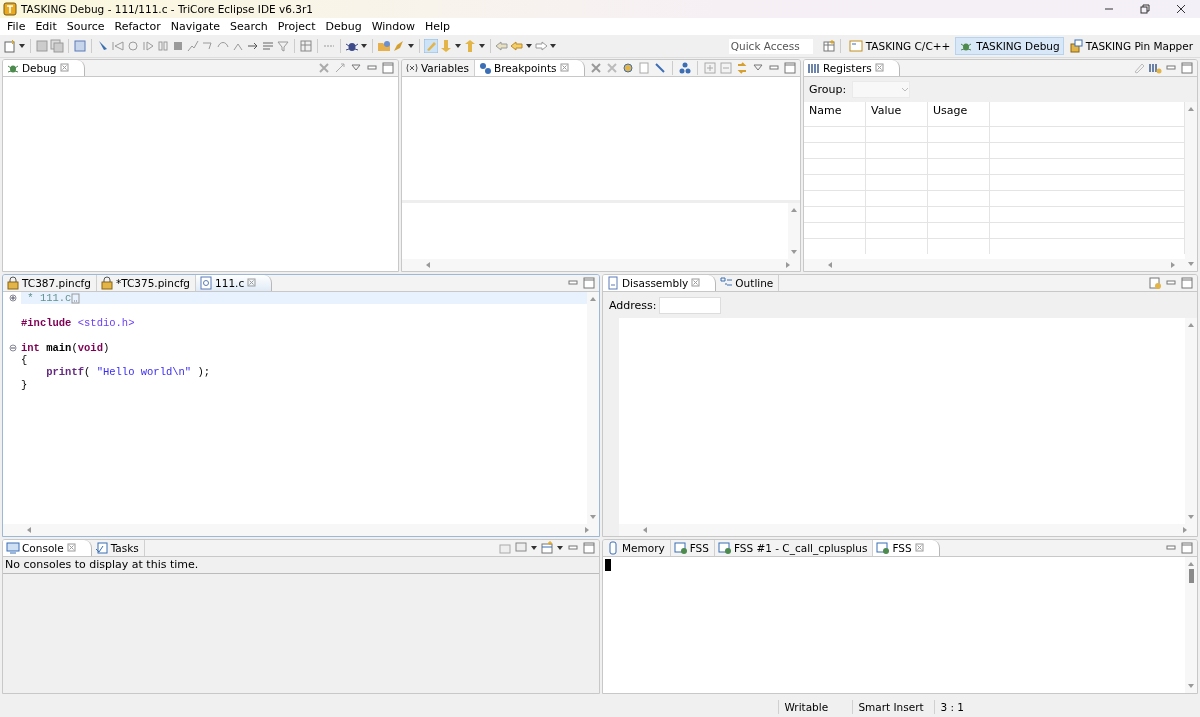 The image size is (1200, 717). I want to click on gear-icon, so click(628, 68).